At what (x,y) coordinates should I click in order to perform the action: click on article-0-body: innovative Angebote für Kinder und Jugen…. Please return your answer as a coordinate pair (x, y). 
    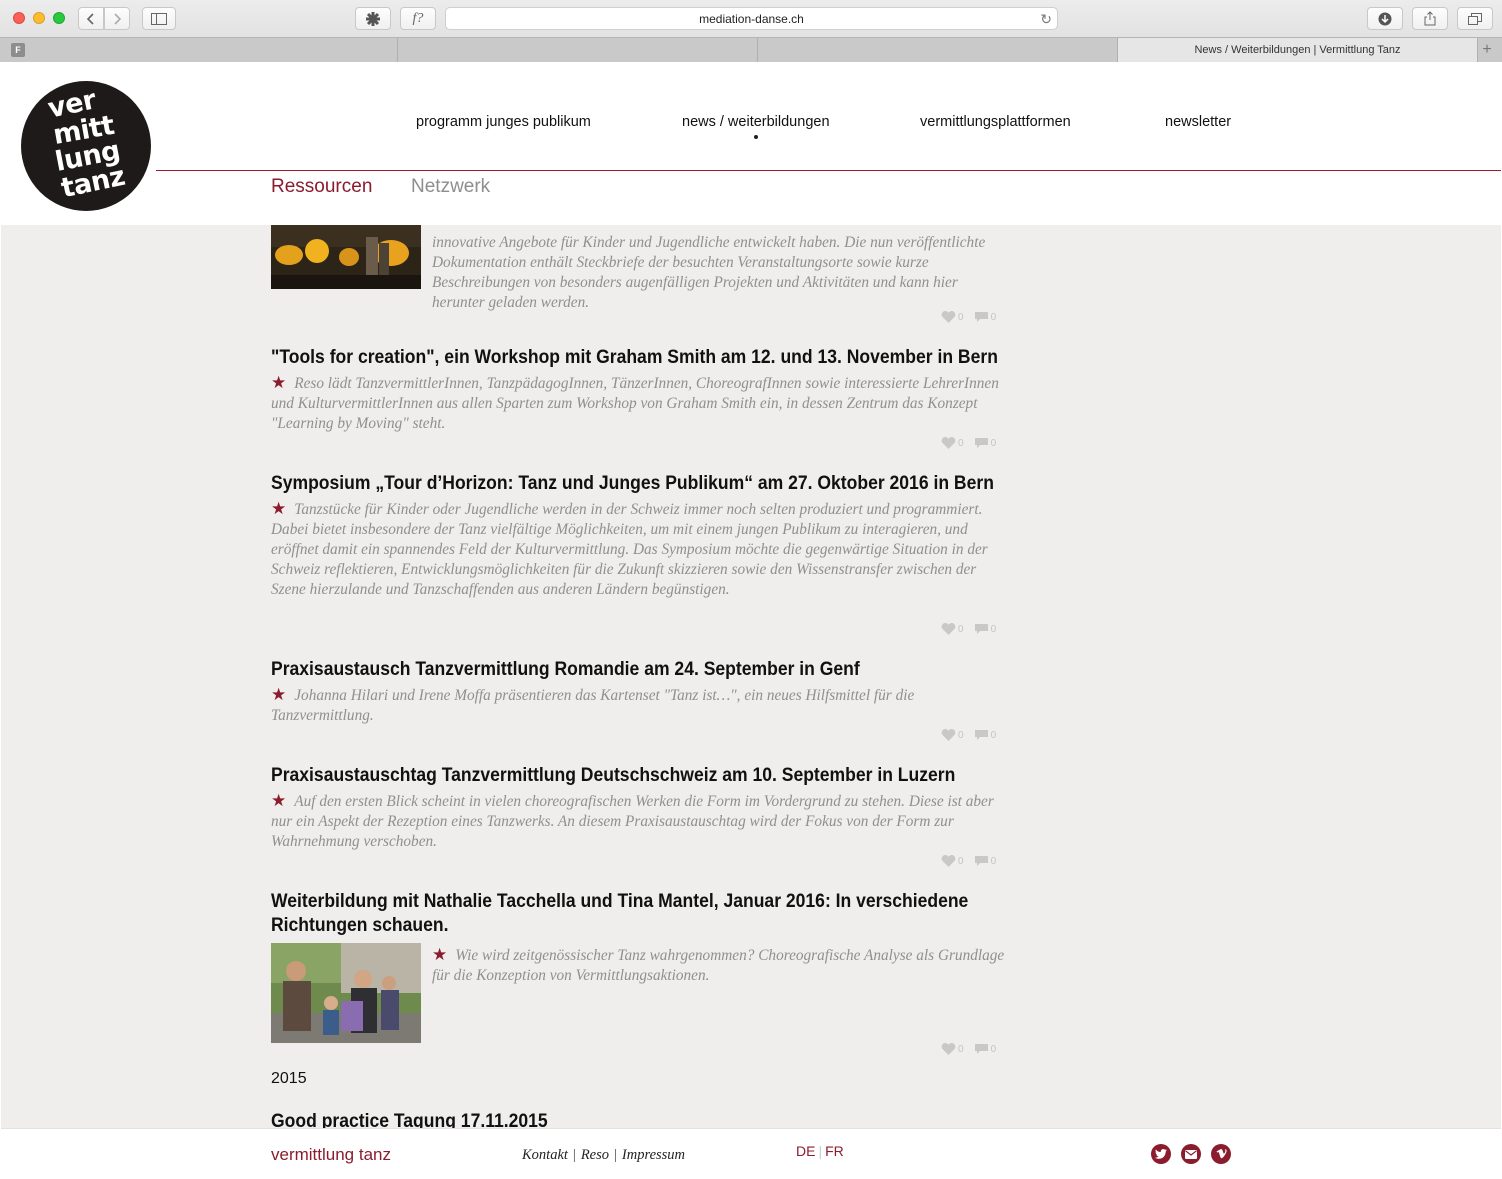
    Looking at the image, I should click on (719, 273).